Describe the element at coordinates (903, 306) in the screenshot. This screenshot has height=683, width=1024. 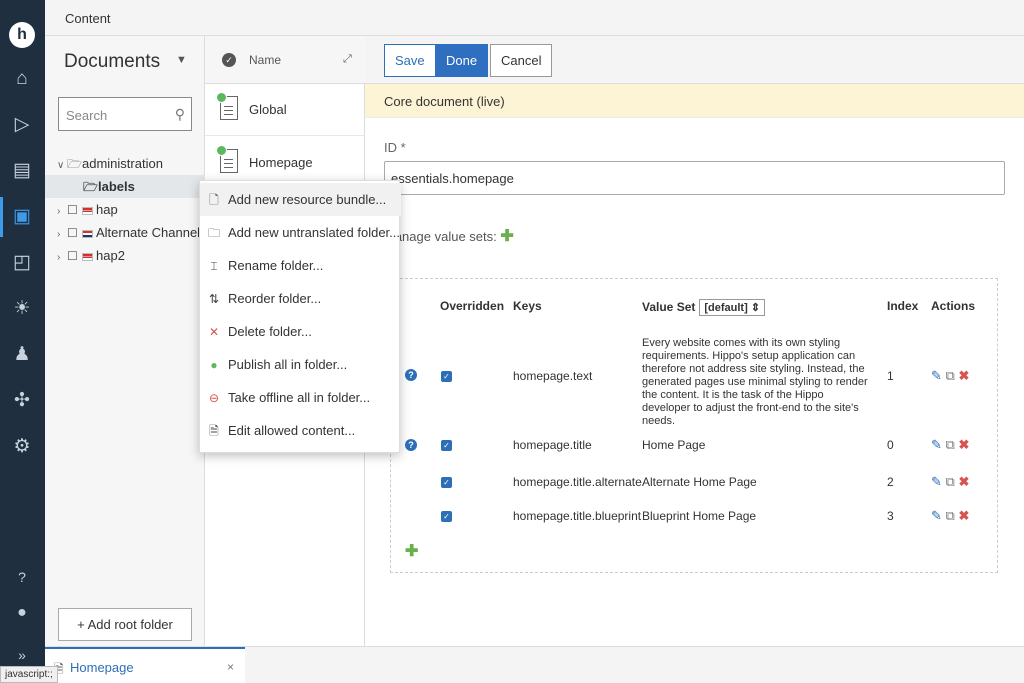
I see `column-header-index: Index` at that location.